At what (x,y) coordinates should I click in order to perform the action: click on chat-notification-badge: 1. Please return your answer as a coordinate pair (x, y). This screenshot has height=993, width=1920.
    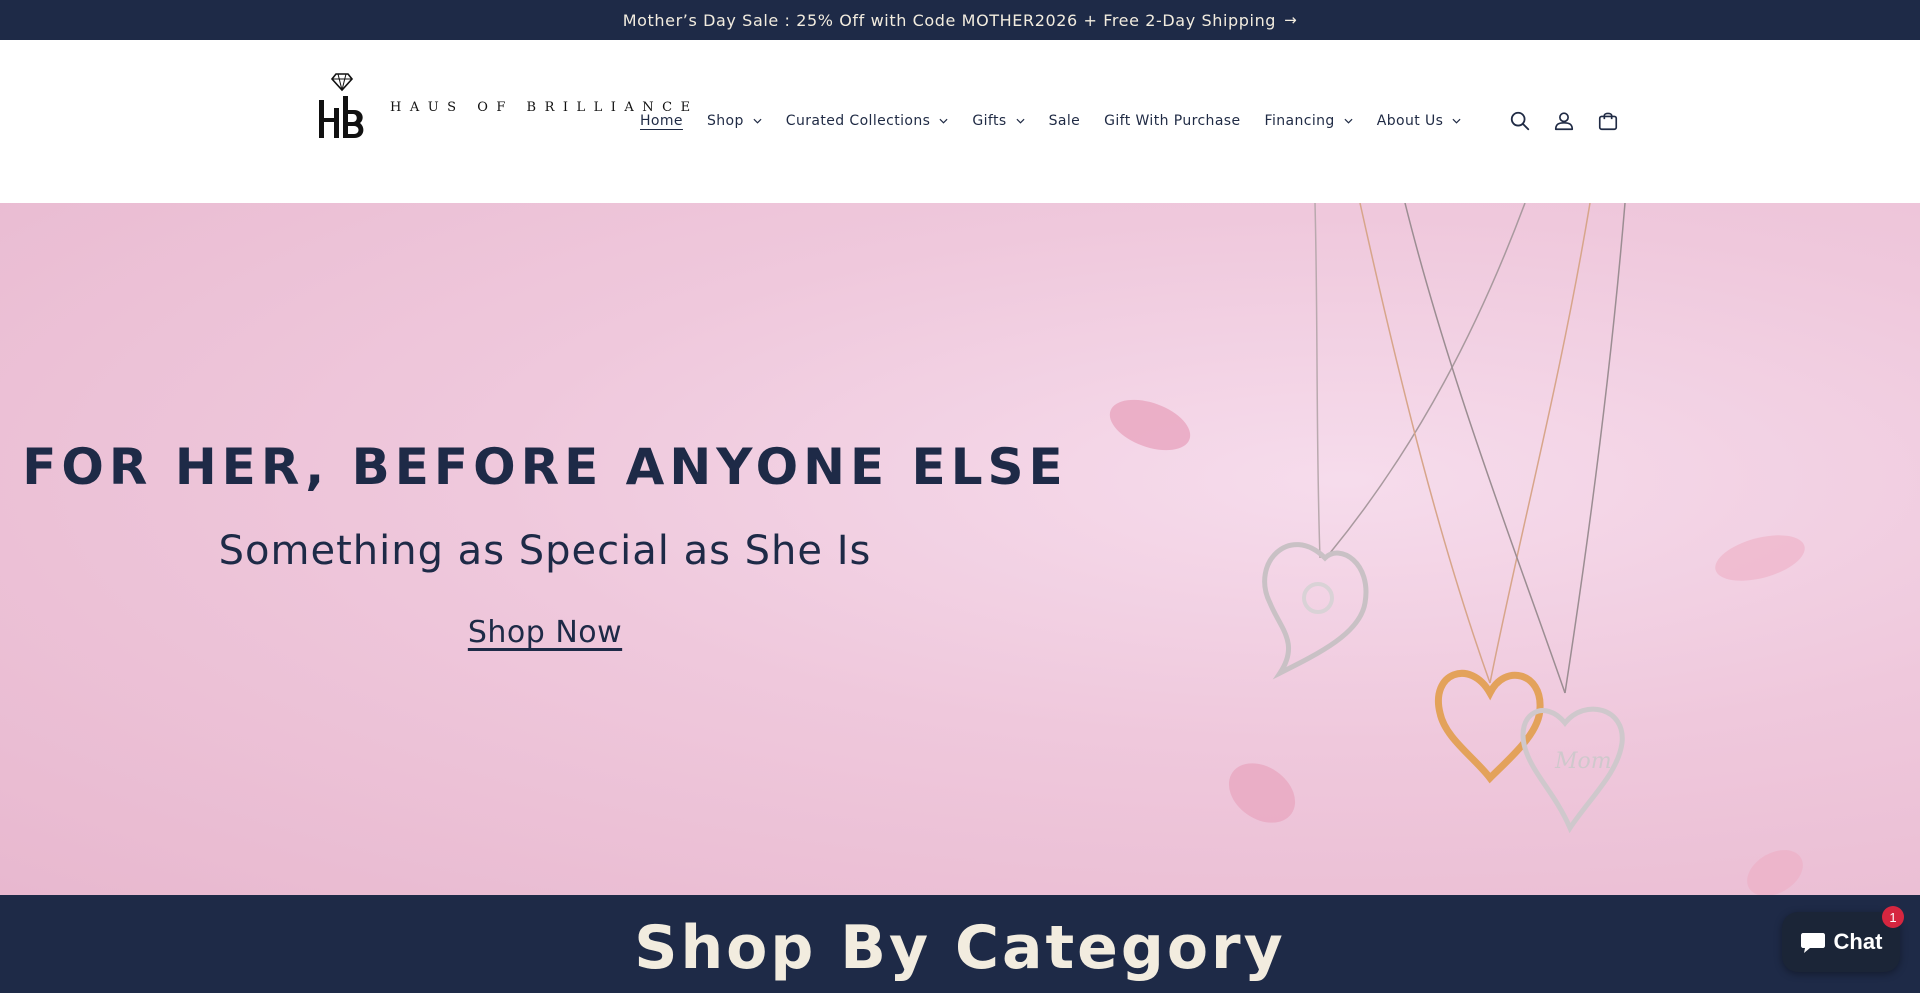
    Looking at the image, I should click on (1893, 917).